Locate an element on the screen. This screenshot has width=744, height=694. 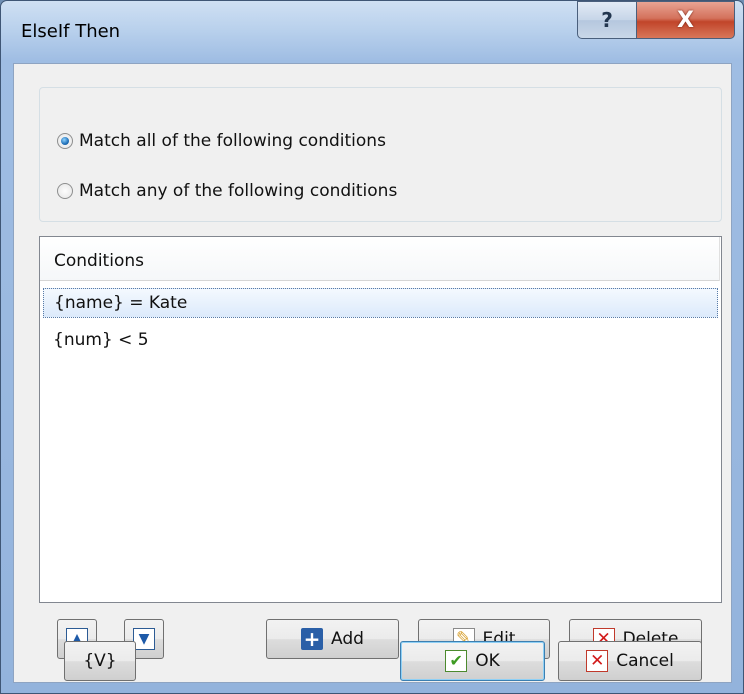
condition-text: {num} < 5 is located at coordinates (101, 340).